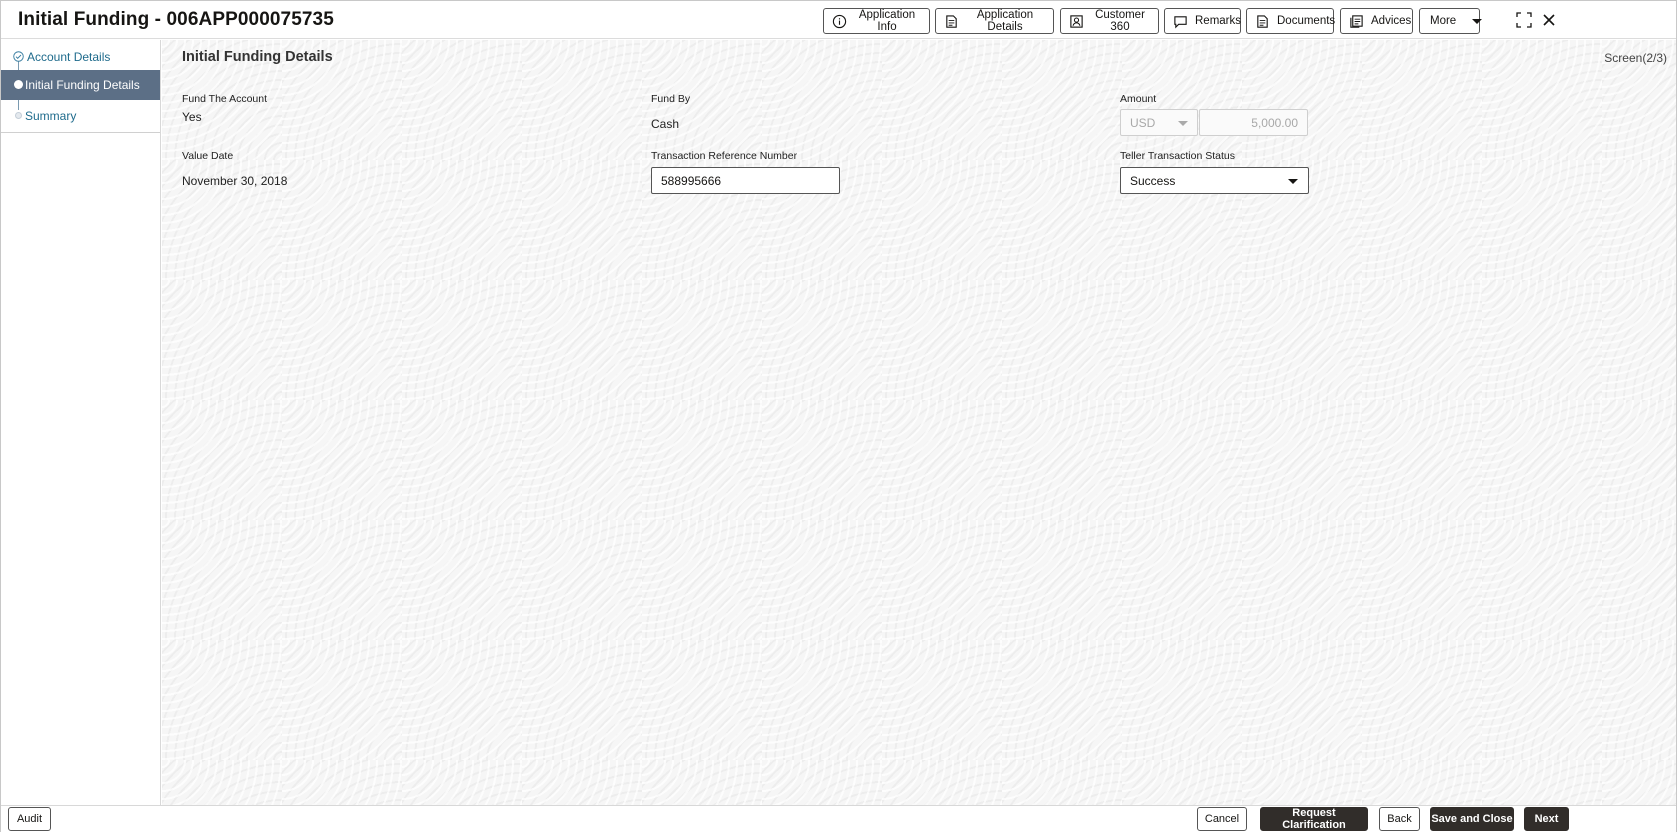  What do you see at coordinates (1138, 99) in the screenshot?
I see `amount-label: Amount` at bounding box center [1138, 99].